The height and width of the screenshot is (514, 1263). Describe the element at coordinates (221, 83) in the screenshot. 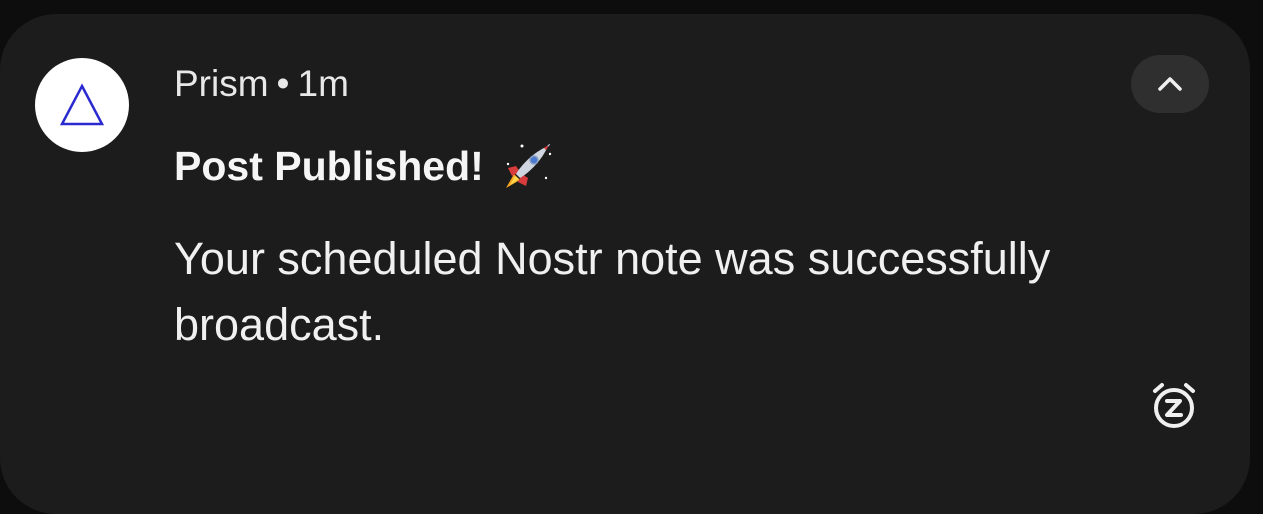

I see `app-name: Prism` at that location.